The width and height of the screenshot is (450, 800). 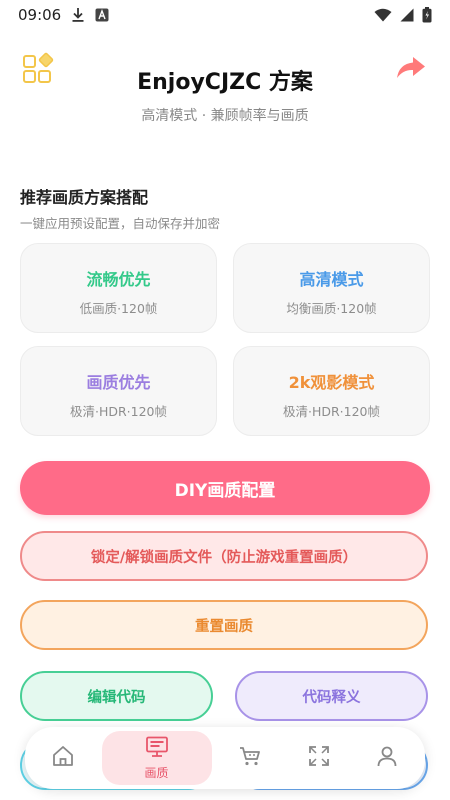 I want to click on preset-title: 画质优先, so click(x=118, y=382).